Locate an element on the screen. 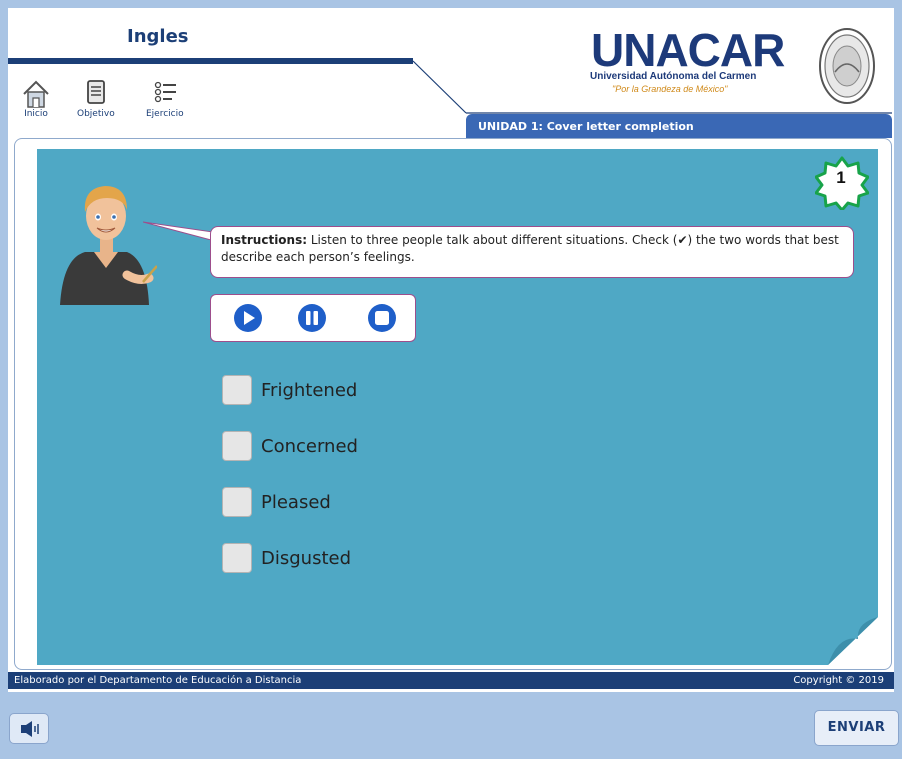  footer-copyright: Copyright © 2019 is located at coordinates (838, 680).